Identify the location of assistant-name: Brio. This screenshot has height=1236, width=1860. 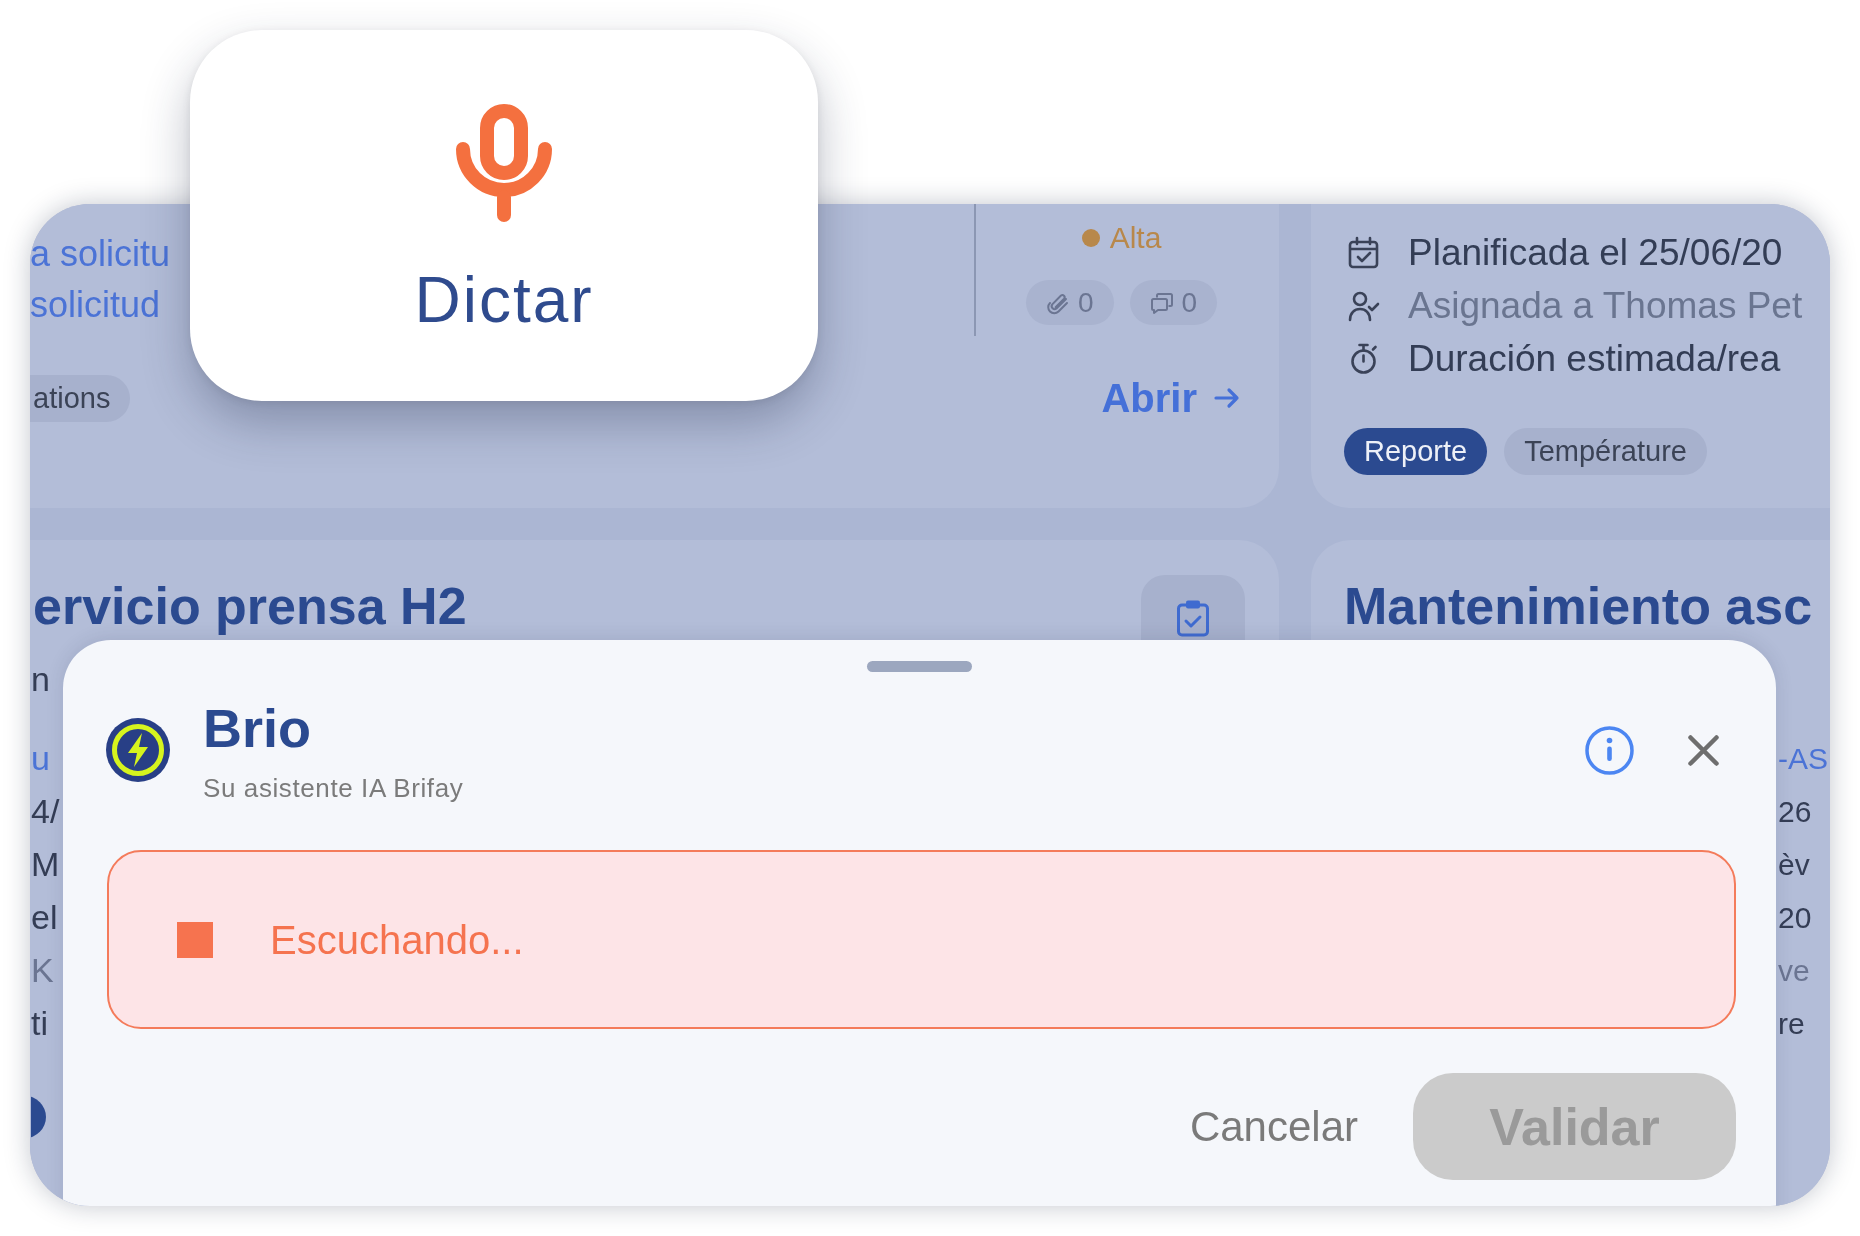
(257, 728).